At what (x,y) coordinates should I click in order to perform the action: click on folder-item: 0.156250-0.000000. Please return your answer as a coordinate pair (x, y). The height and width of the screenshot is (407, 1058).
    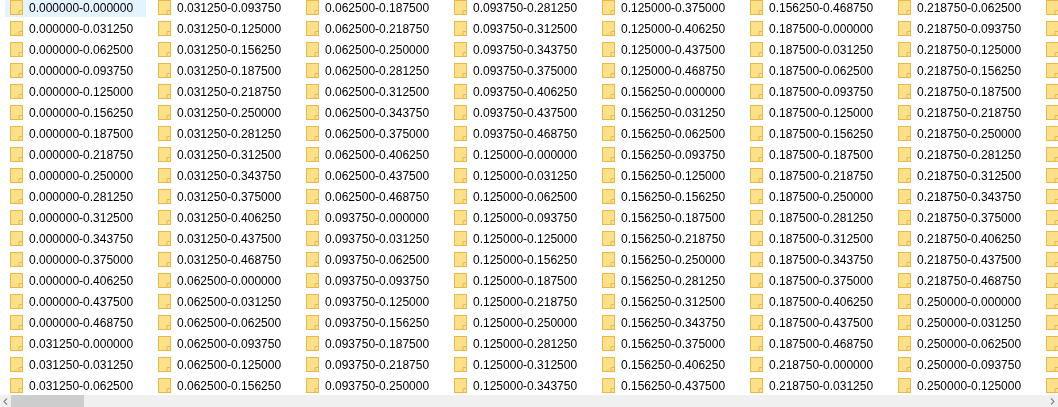
    Looking at the image, I should click on (667, 91).